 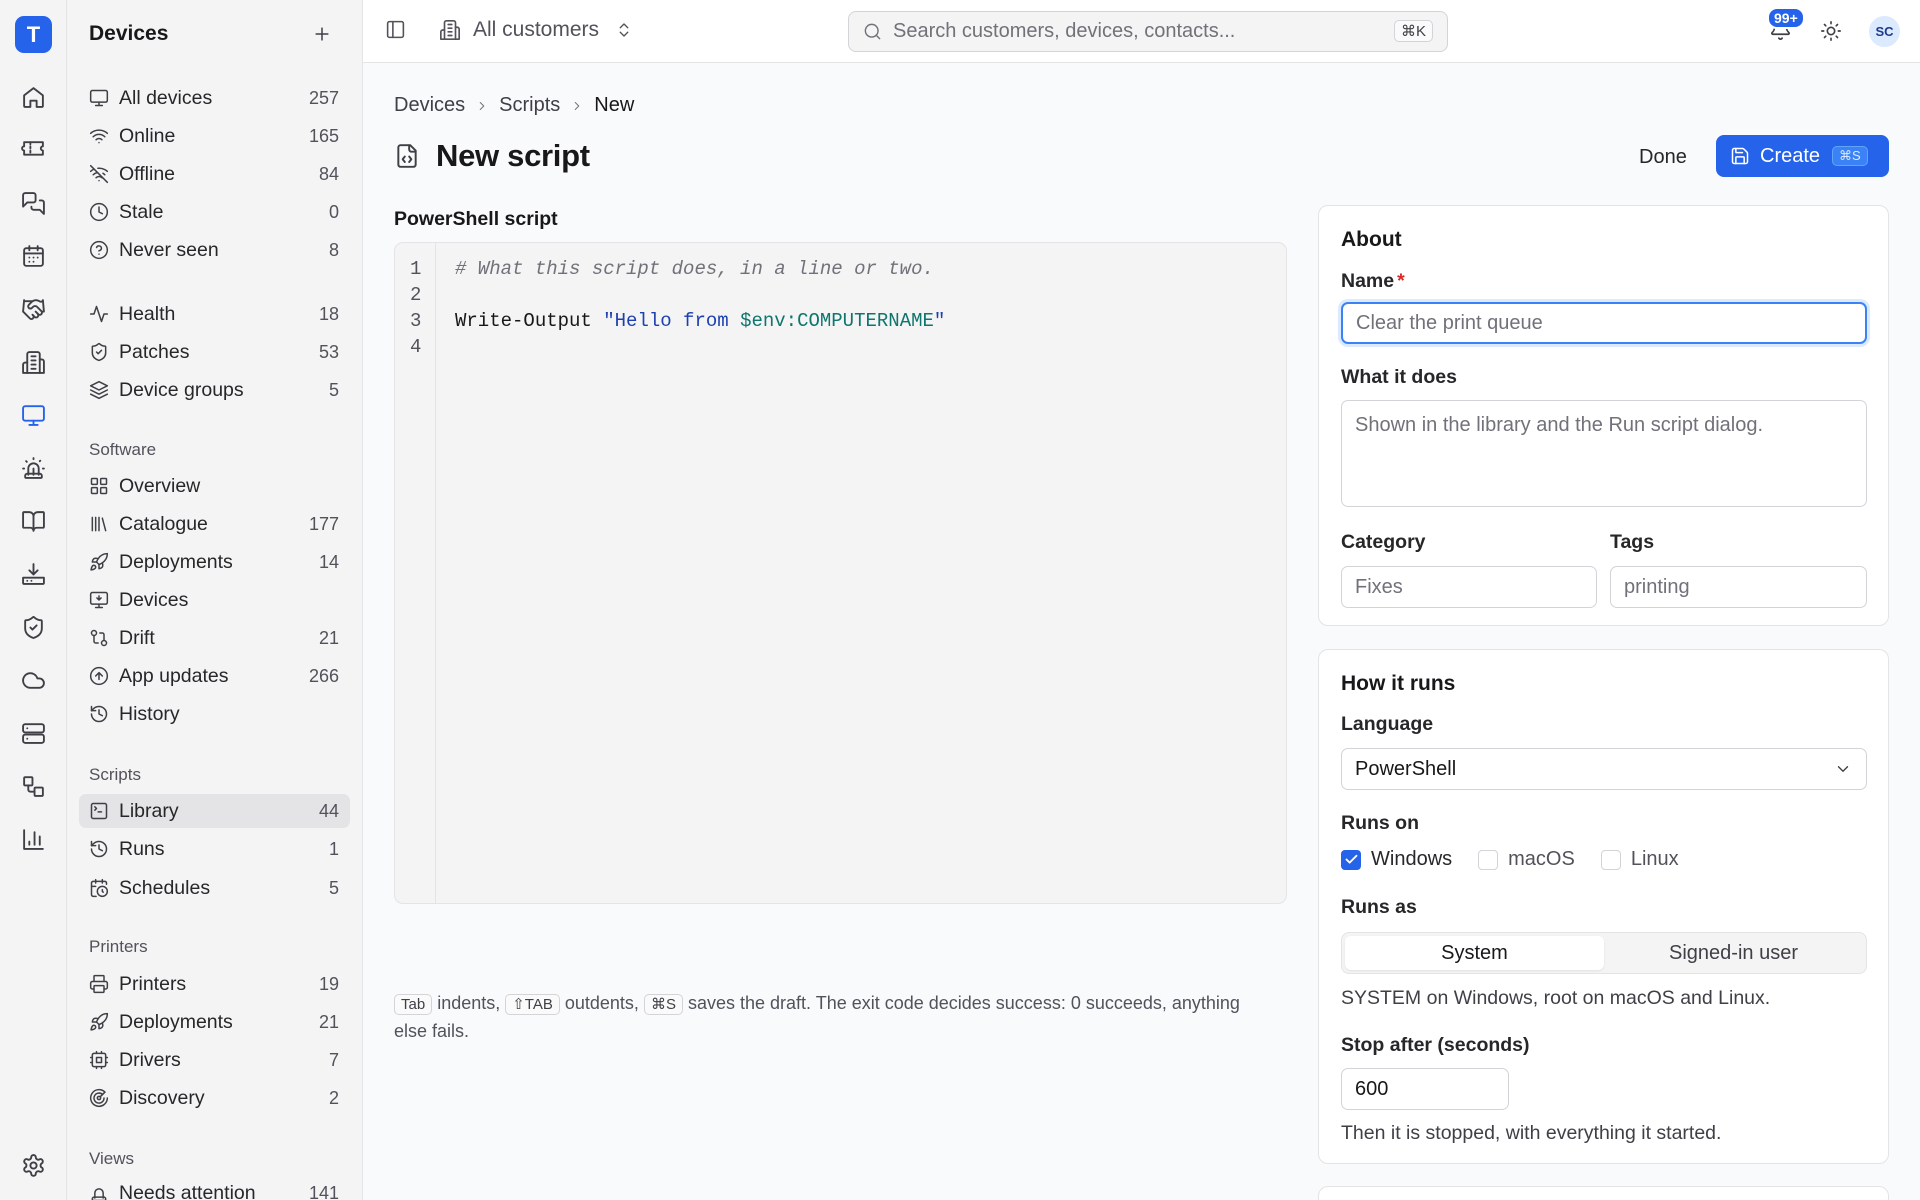 I want to click on app-logo: T, so click(x=33, y=34).